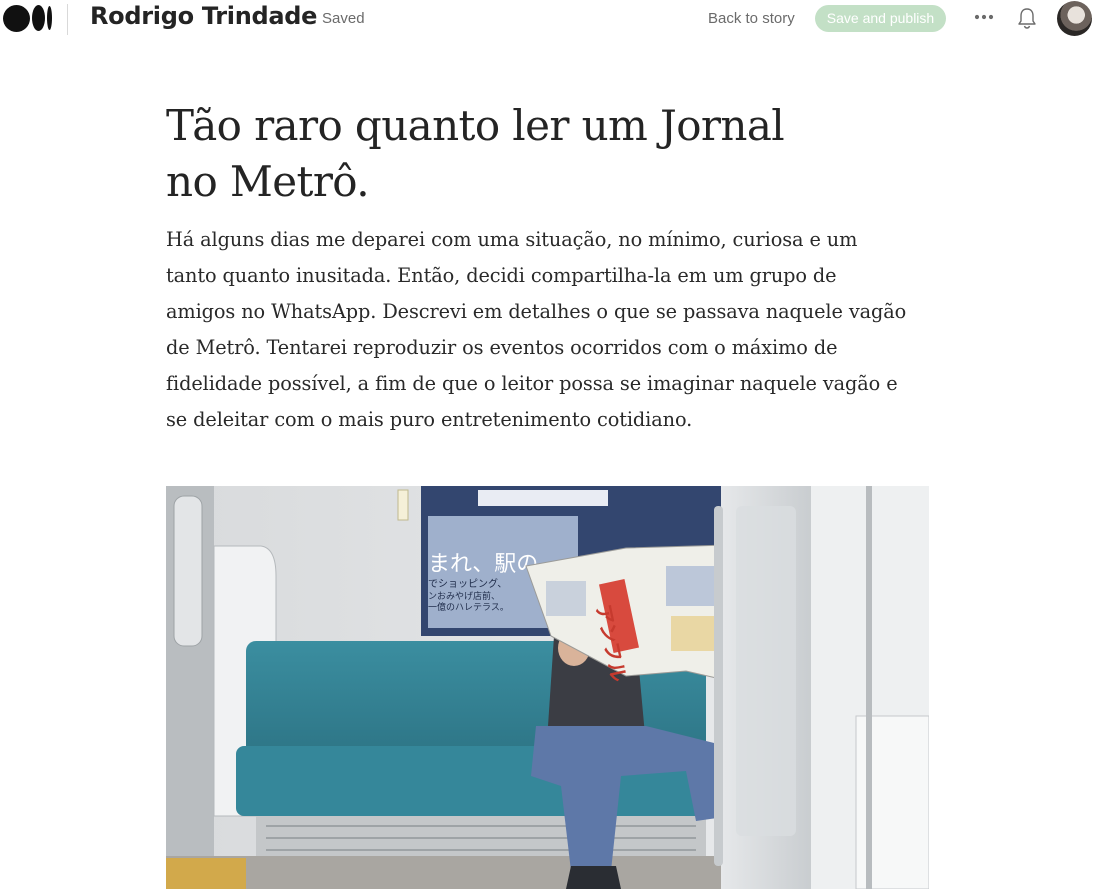  Describe the element at coordinates (203, 16) in the screenshot. I see `author-name: Rodrigo Trindade` at that location.